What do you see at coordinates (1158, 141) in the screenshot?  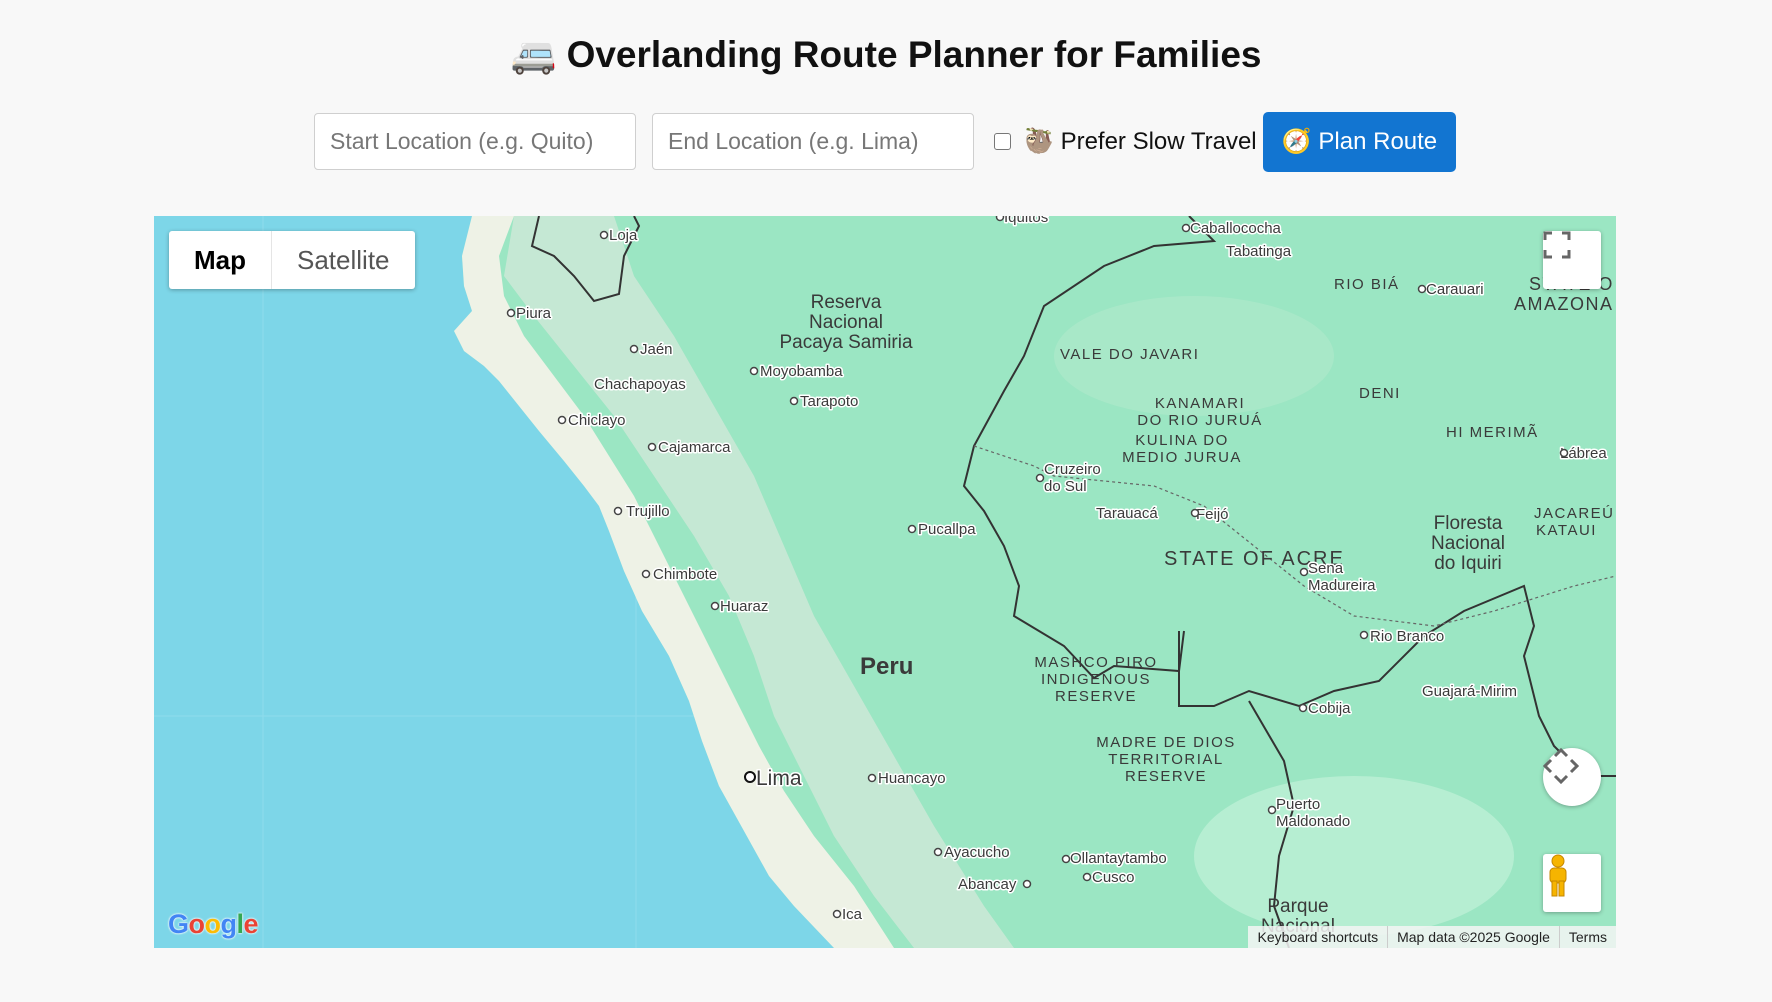 I see `slow-travel-text: Prefer Slow Travel` at bounding box center [1158, 141].